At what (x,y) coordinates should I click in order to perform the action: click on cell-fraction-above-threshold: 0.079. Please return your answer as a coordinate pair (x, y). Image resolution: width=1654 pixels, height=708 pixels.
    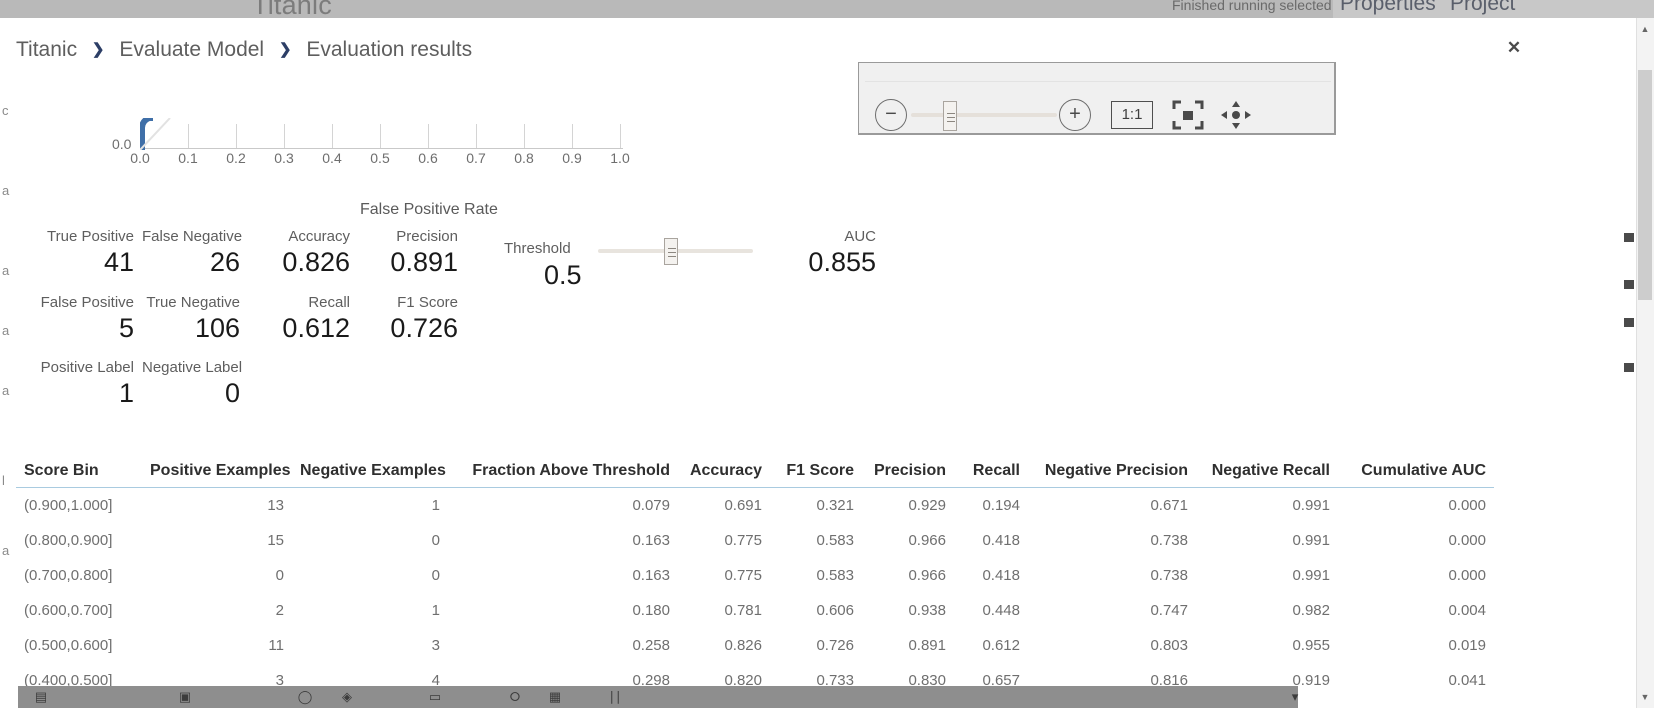
    Looking at the image, I should click on (651, 505).